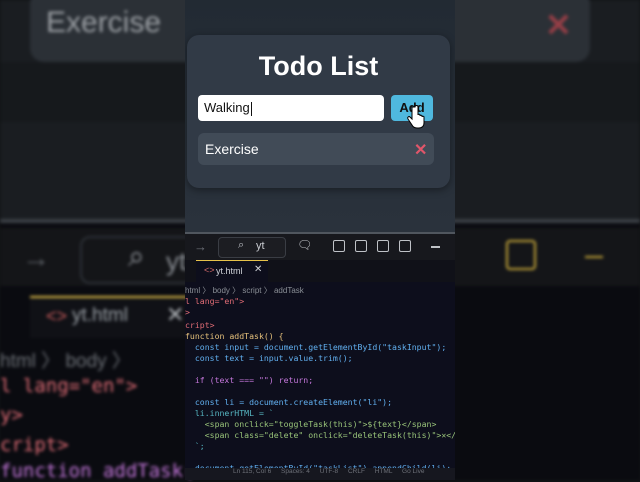  What do you see at coordinates (252, 247) in the screenshot?
I see `command-search` at bounding box center [252, 247].